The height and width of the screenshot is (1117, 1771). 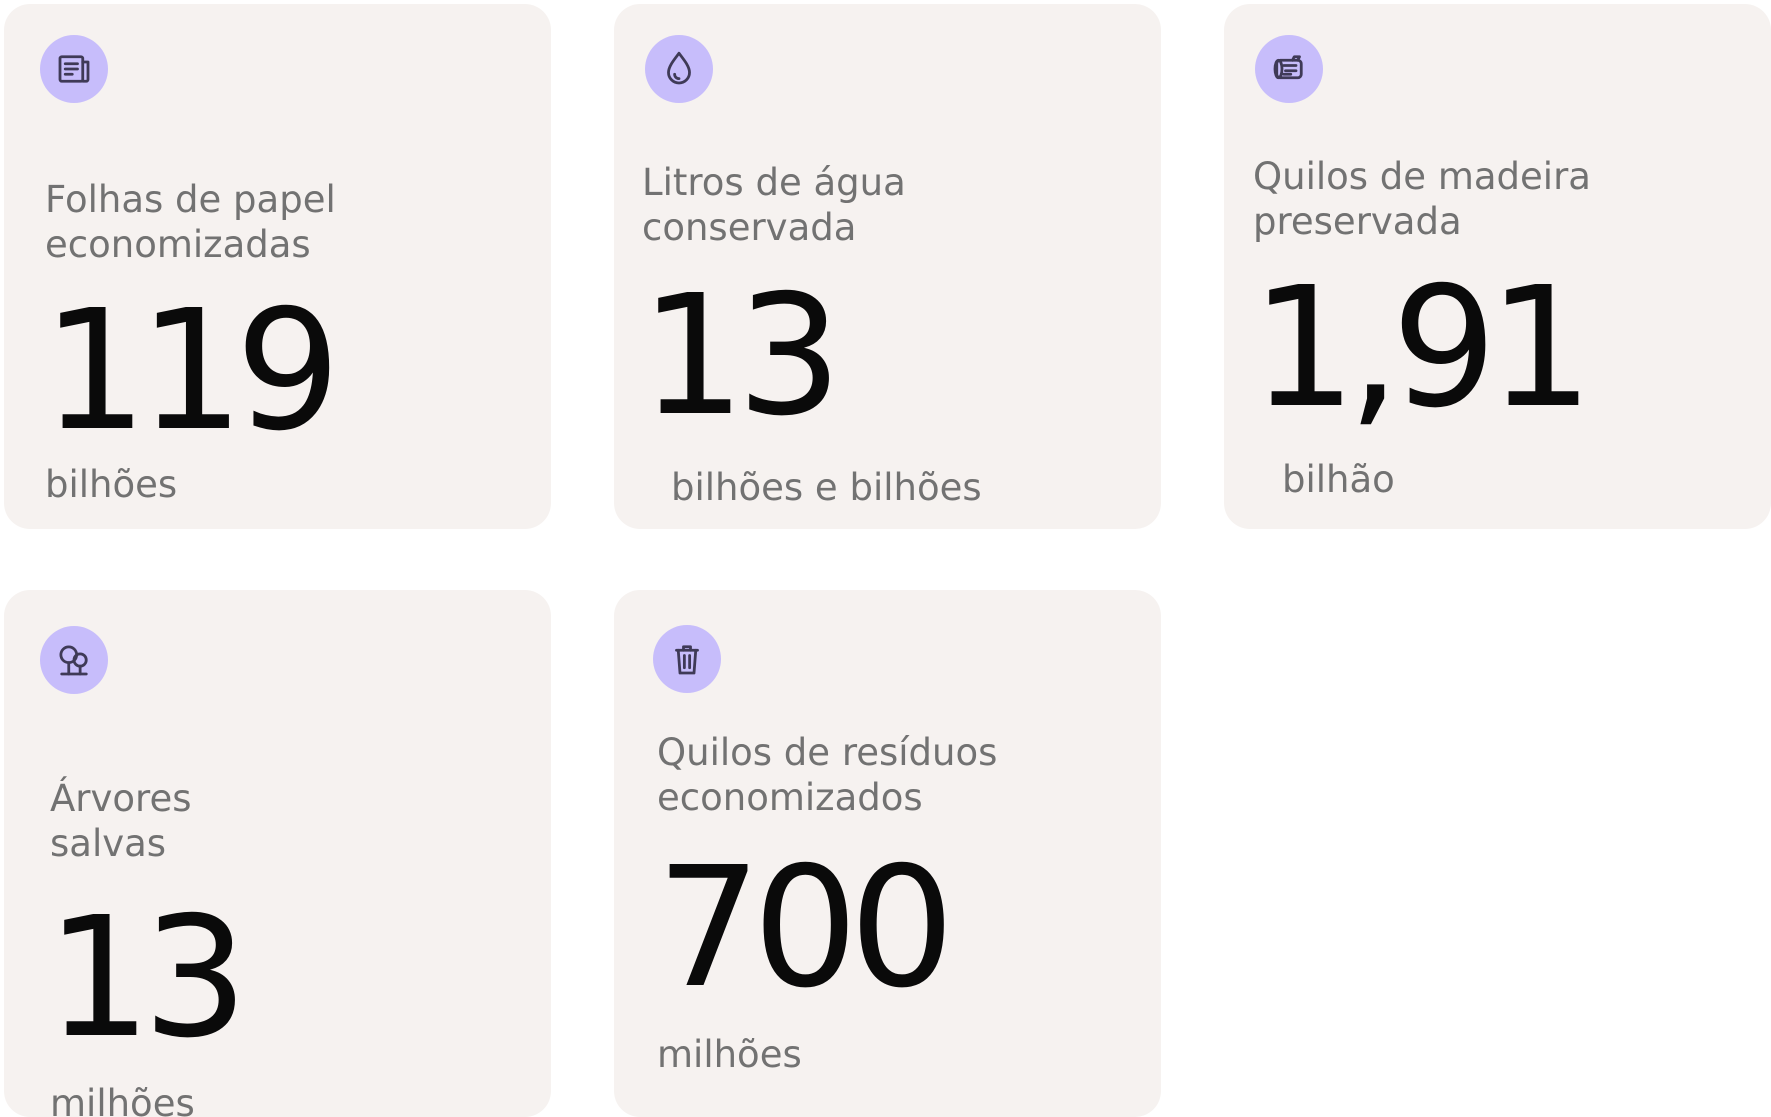 I want to click on stat-value: 119, so click(x=191, y=371).